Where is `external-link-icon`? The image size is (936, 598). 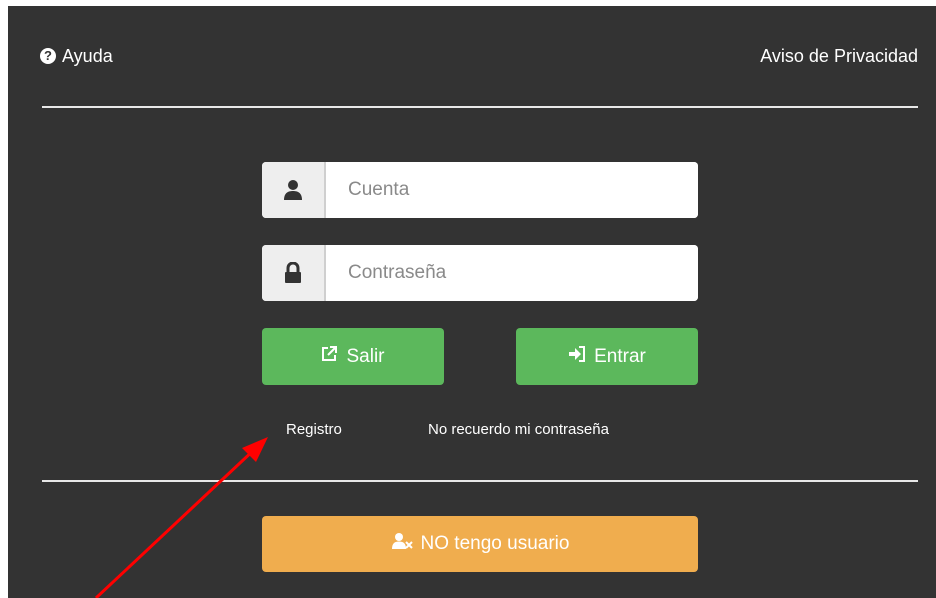 external-link-icon is located at coordinates (329, 356).